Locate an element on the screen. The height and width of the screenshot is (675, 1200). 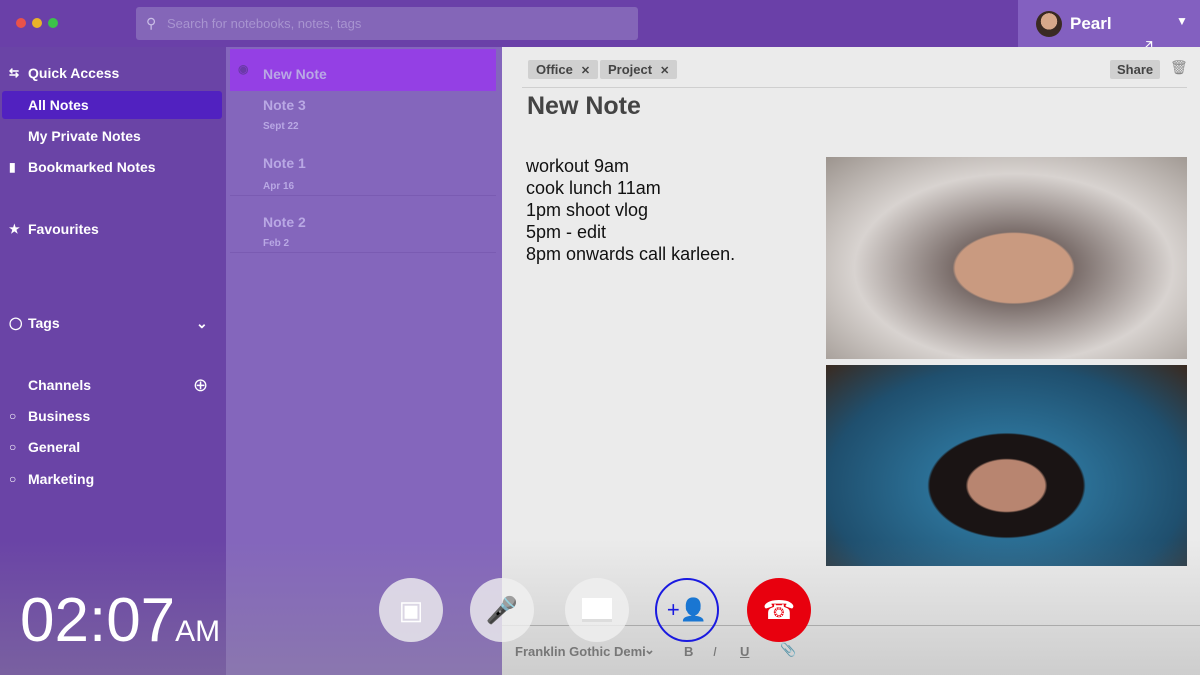
clock-ampm: AM is located at coordinates (198, 631).